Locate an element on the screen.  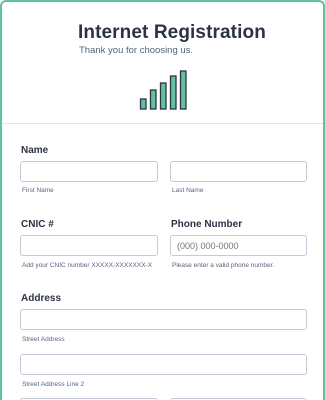
form-title: Internet Registration is located at coordinates (172, 32).